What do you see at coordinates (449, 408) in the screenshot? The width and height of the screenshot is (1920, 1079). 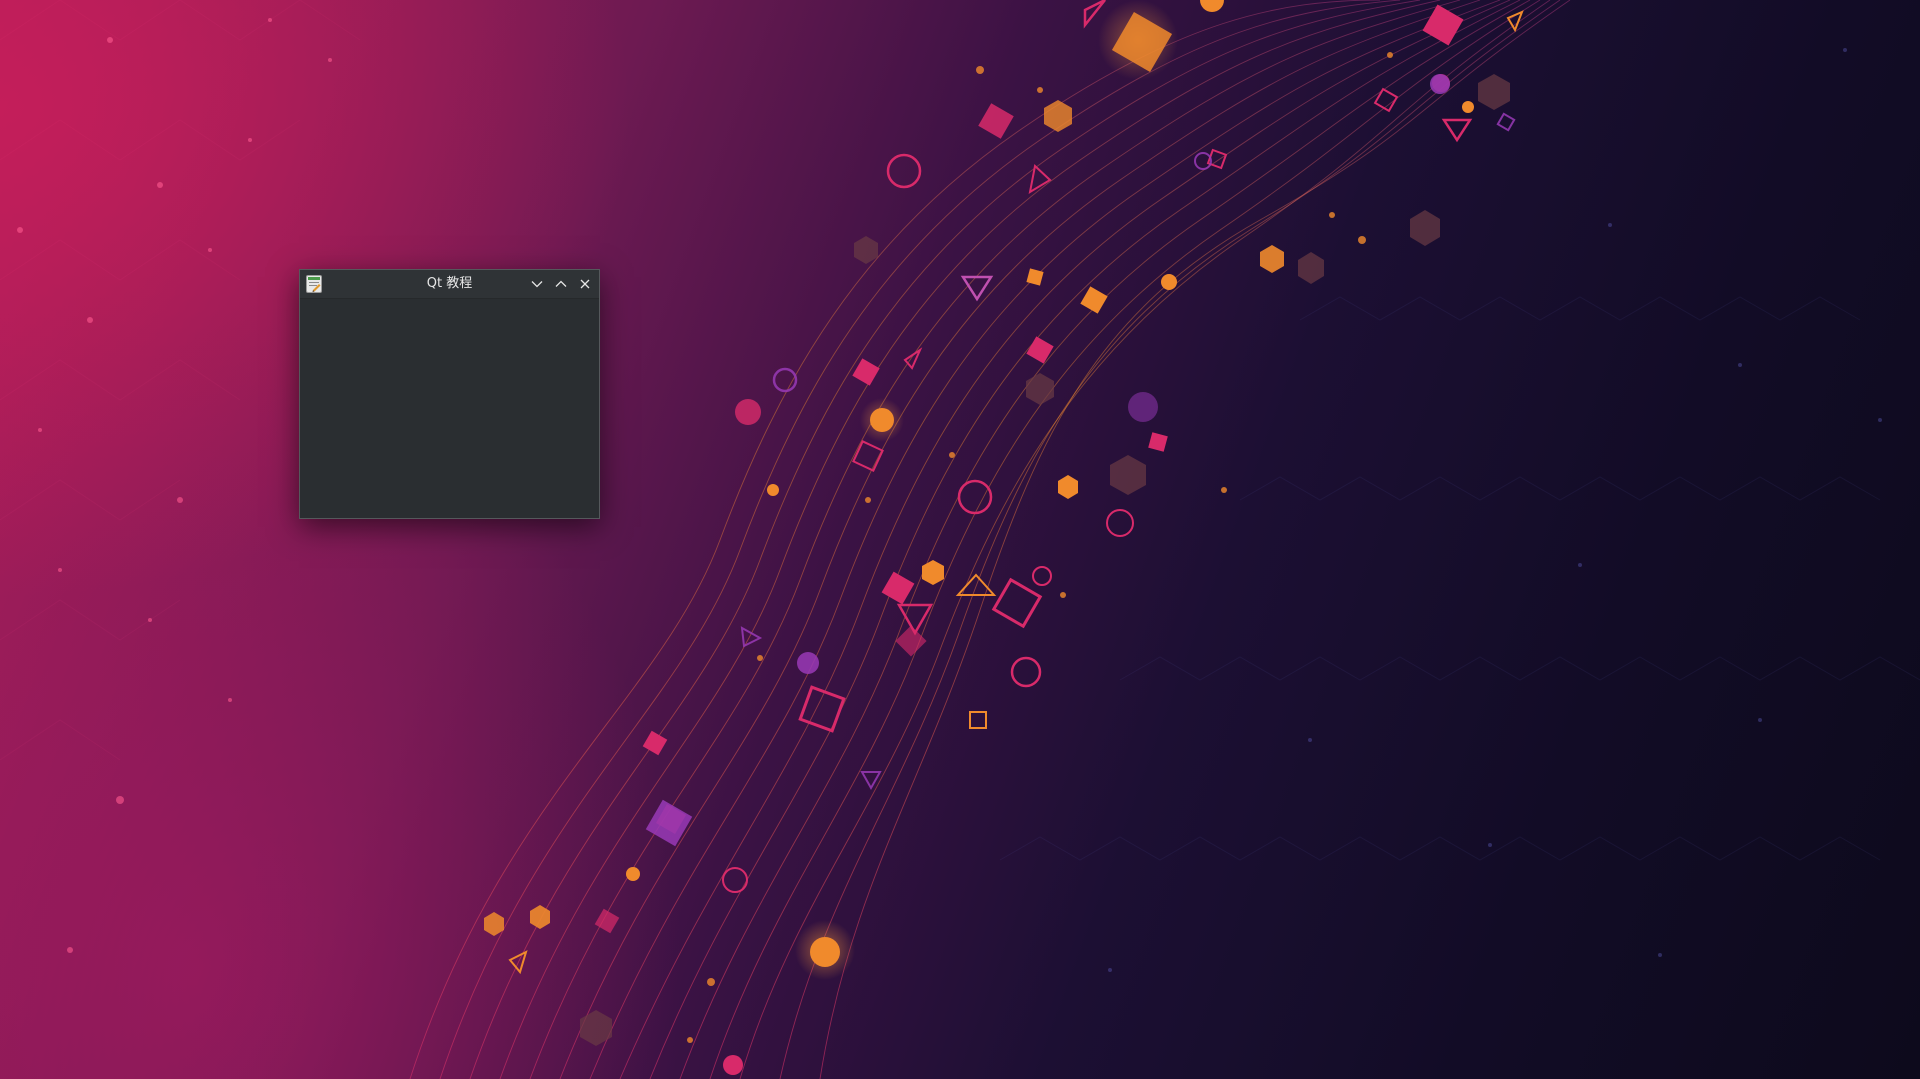 I see `window-content-area` at bounding box center [449, 408].